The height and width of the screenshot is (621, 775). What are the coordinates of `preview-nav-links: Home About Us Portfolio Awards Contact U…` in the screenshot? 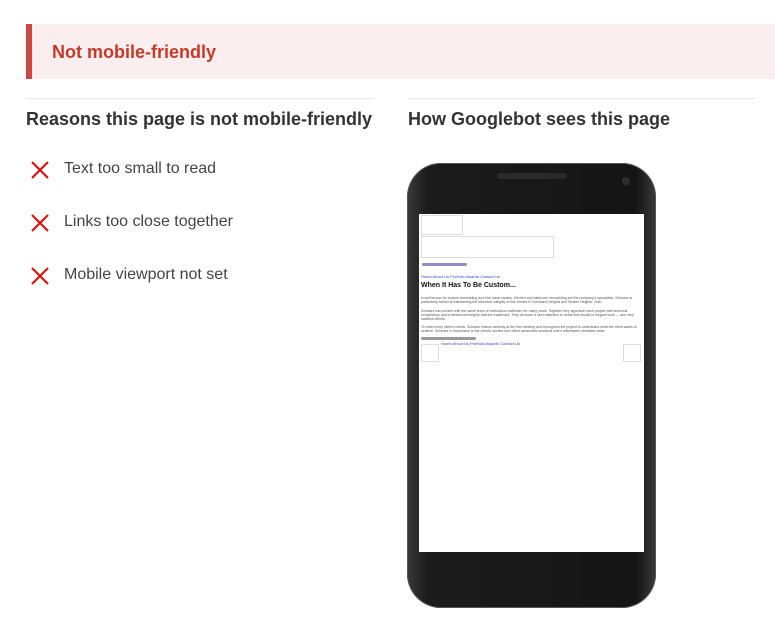 It's located at (460, 276).